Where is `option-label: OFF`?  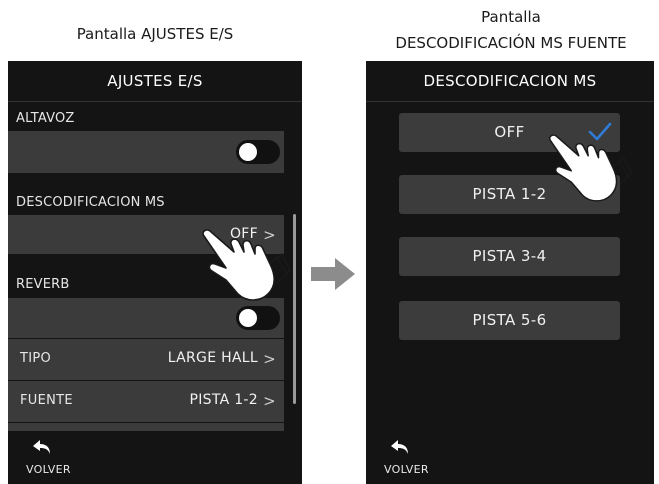
option-label: OFF is located at coordinates (509, 132).